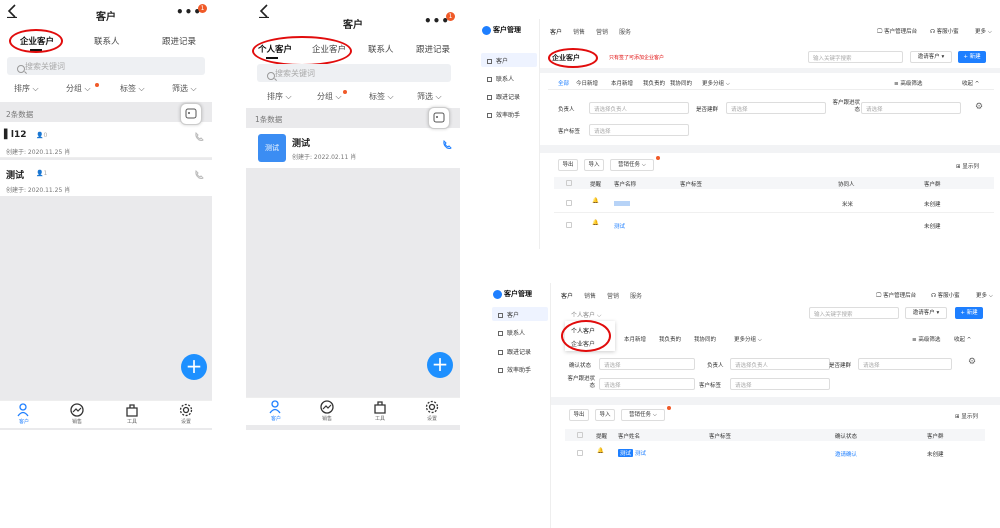 The width and height of the screenshot is (1000, 528). What do you see at coordinates (774, 204) in the screenshot?
I see `table-row: 🔔 米米 未创建` at bounding box center [774, 204].